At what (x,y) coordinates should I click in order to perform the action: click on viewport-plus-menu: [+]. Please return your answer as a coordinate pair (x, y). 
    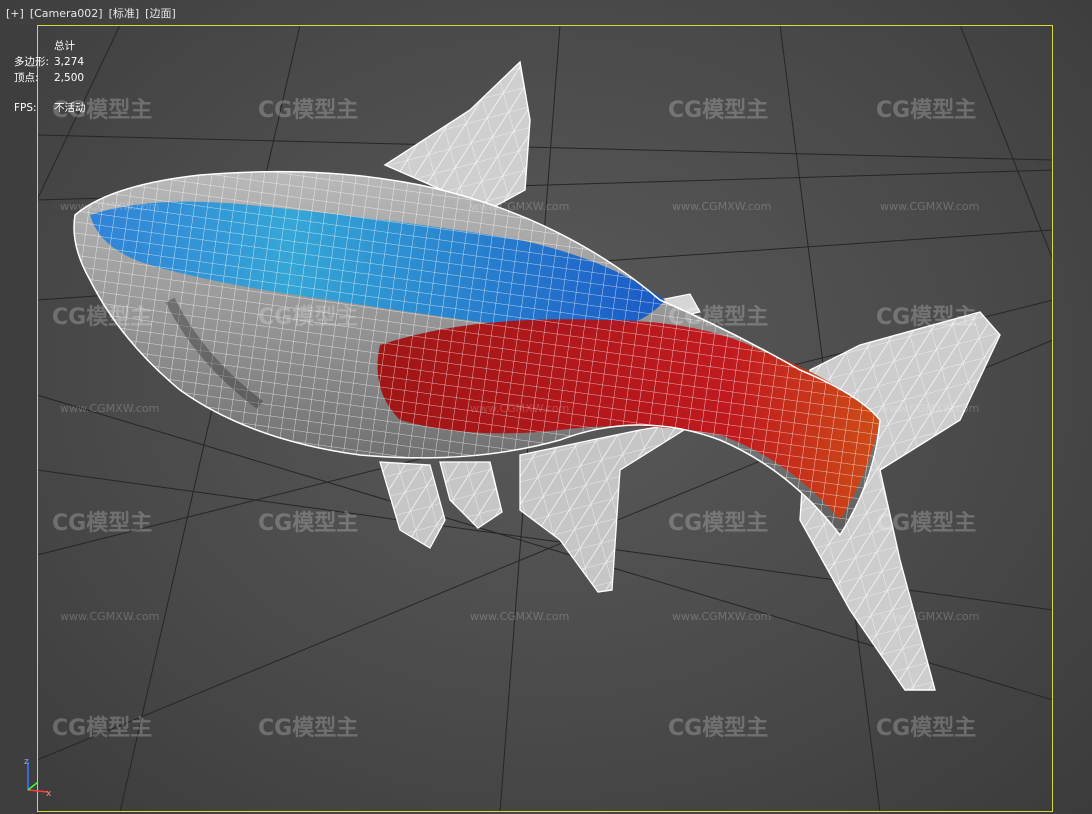
    Looking at the image, I should click on (15, 14).